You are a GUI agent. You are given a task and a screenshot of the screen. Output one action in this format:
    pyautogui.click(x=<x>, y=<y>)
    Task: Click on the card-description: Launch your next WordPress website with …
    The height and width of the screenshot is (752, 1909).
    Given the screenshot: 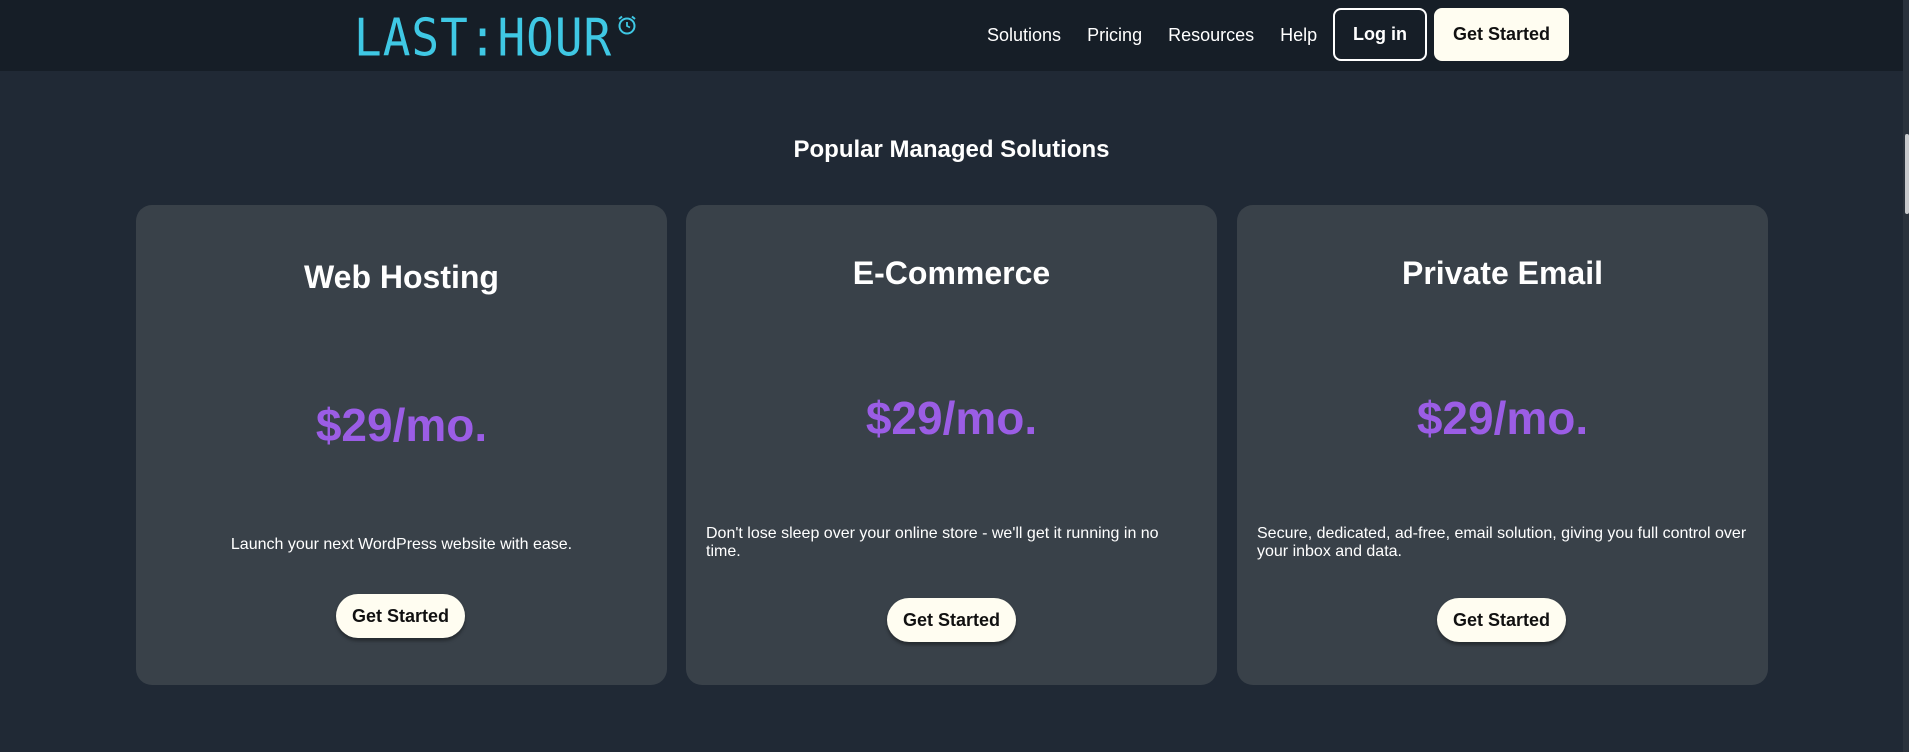 What is the action you would take?
    pyautogui.click(x=401, y=544)
    